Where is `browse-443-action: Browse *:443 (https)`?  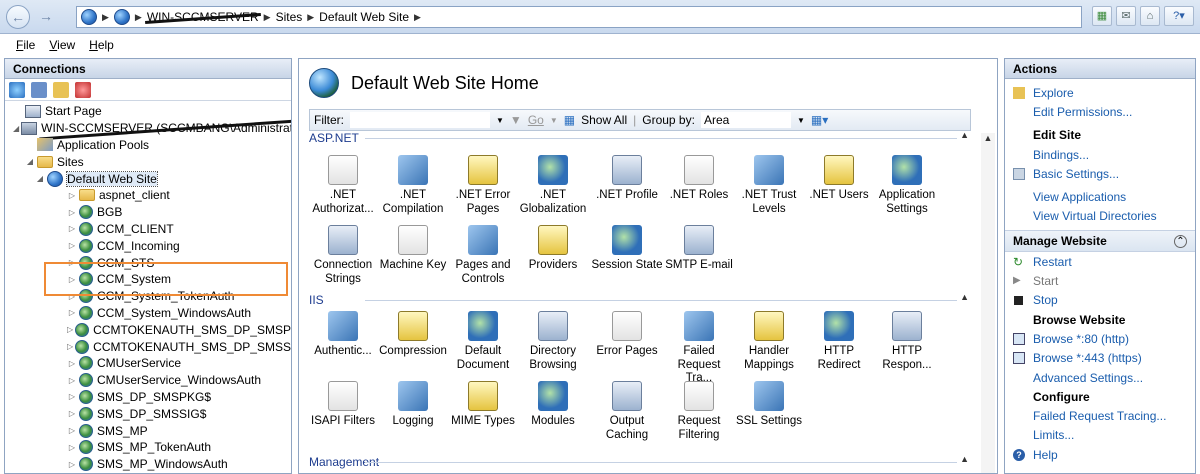
browse-443-action: Browse *:443 (https) is located at coordinates (1100, 358).